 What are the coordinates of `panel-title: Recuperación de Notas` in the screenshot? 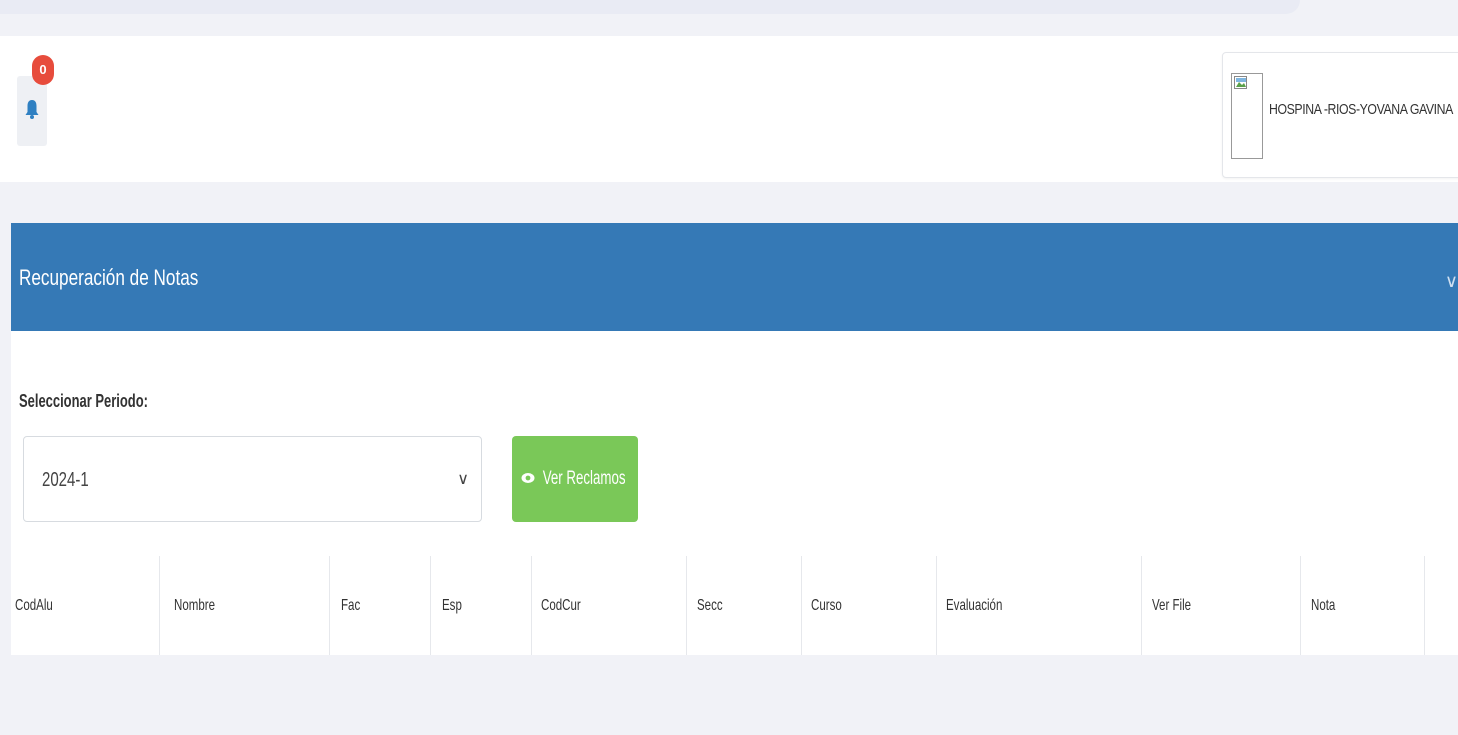 It's located at (109, 277).